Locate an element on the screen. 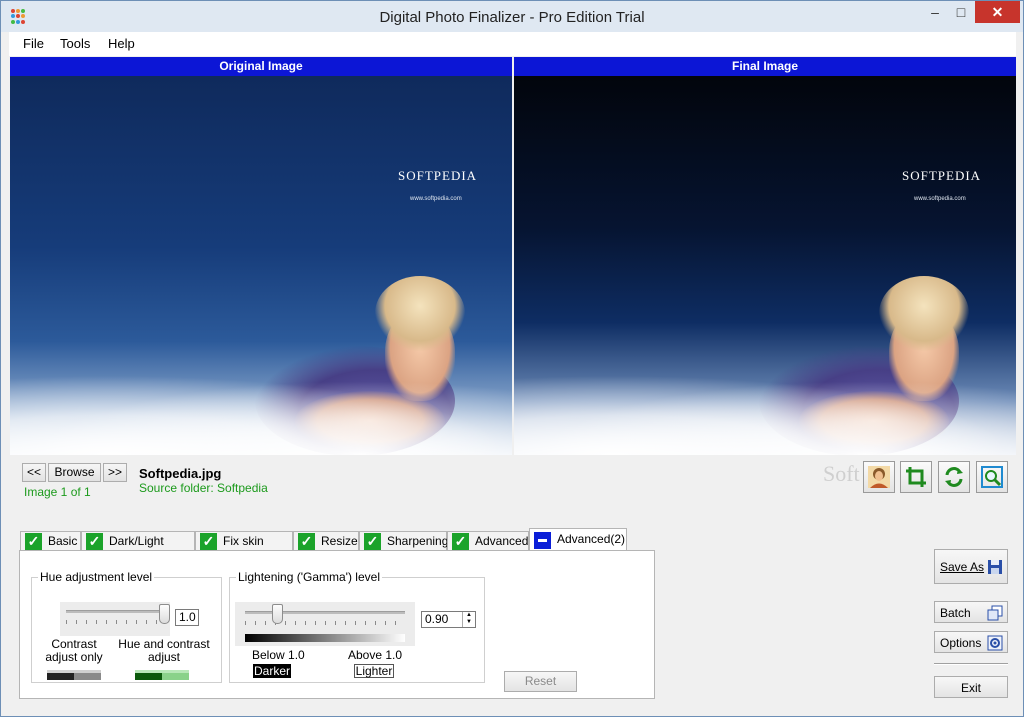 The image size is (1024, 717). exit-button: Exit is located at coordinates (971, 687).